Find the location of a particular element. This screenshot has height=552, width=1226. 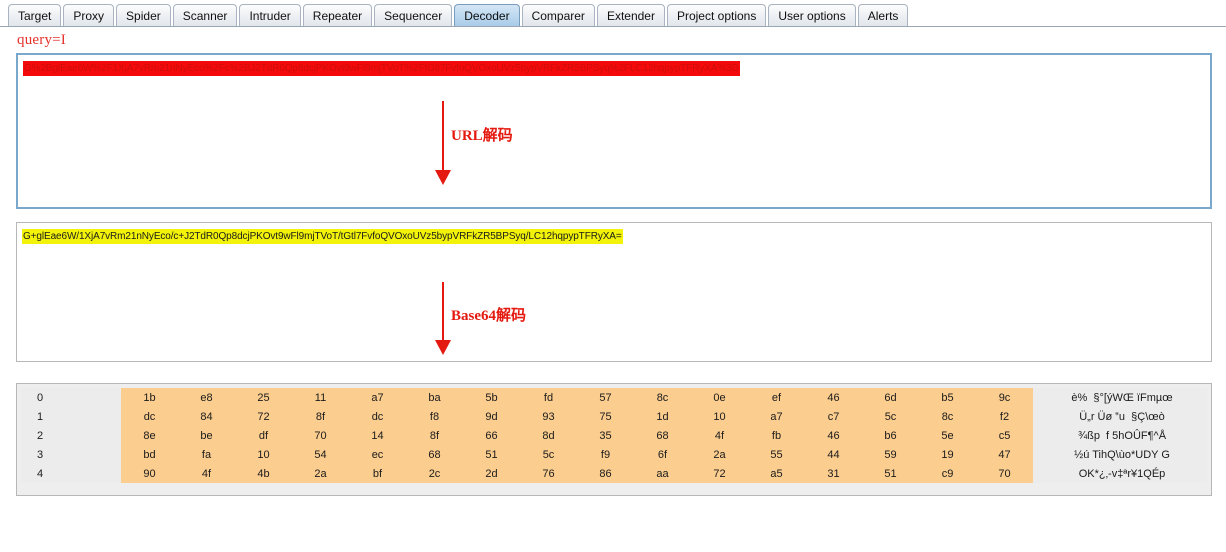

hex-byte-cell: 66 is located at coordinates (491, 435).